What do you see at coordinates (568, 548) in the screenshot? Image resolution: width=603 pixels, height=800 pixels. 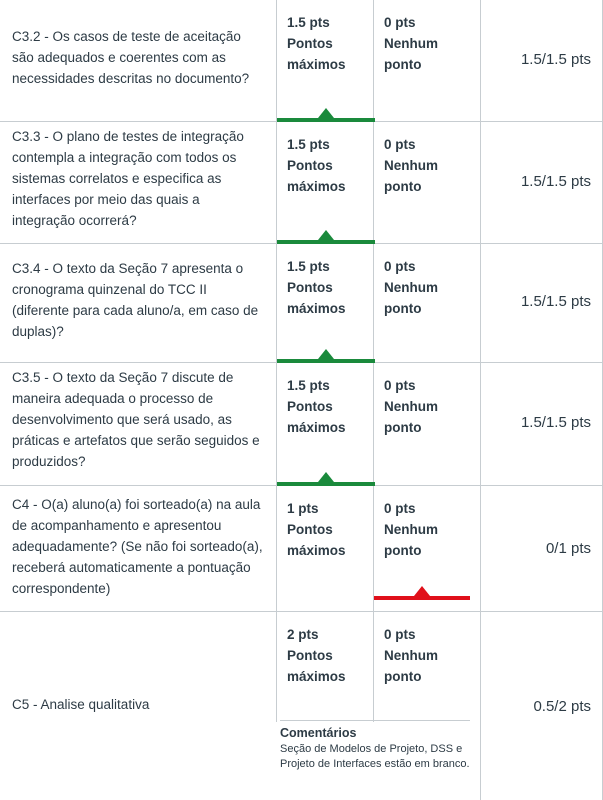 I see `criterion-score: 0/1 pts` at bounding box center [568, 548].